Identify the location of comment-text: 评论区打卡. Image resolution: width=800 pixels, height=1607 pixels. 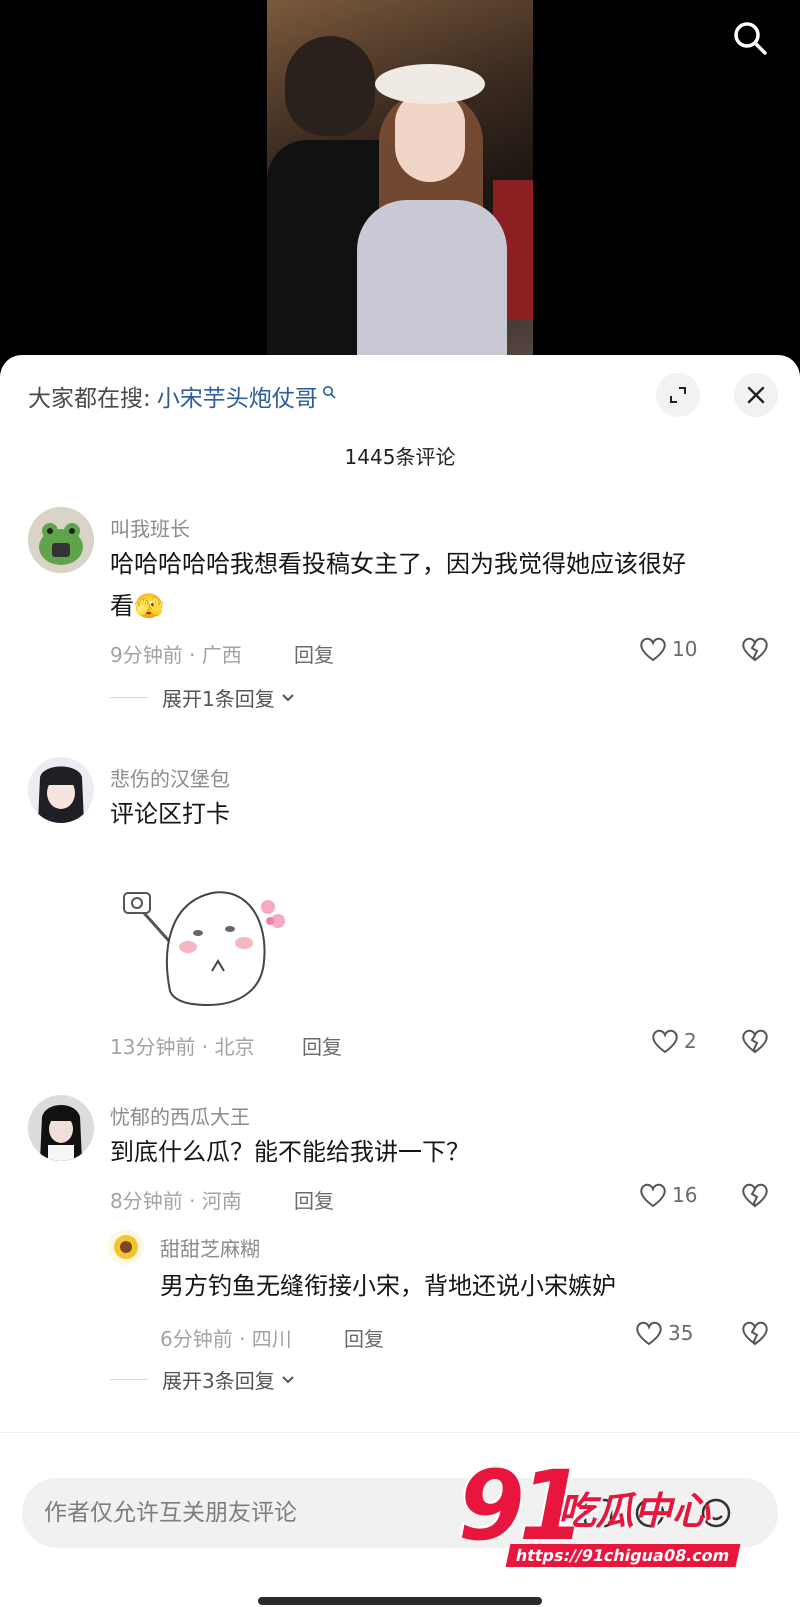
(170, 814).